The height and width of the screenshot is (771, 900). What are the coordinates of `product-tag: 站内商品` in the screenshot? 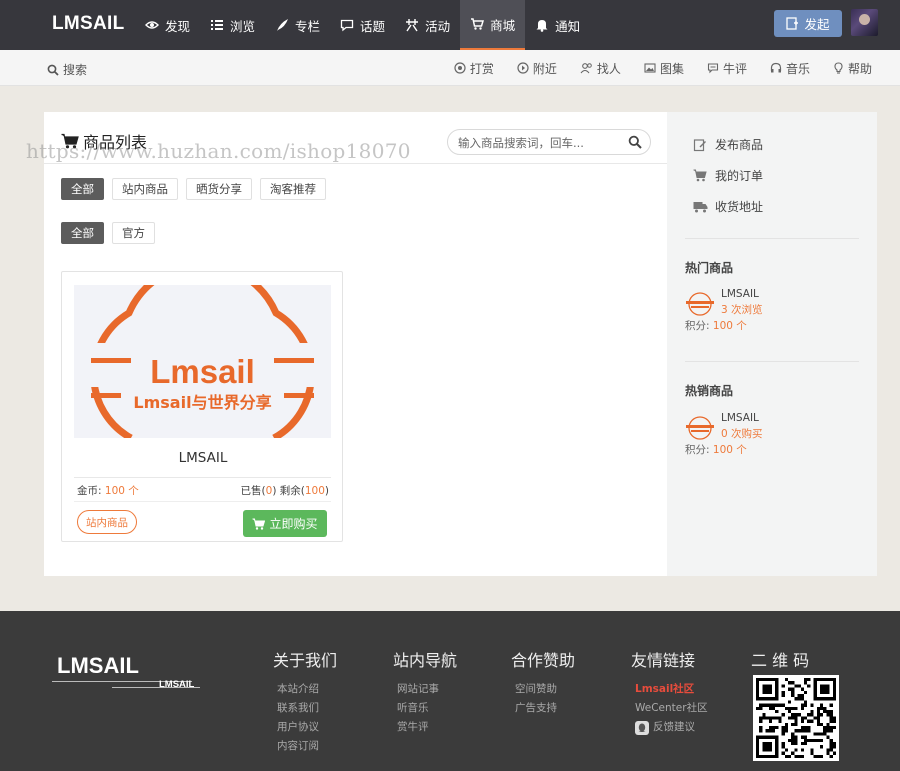 It's located at (107, 522).